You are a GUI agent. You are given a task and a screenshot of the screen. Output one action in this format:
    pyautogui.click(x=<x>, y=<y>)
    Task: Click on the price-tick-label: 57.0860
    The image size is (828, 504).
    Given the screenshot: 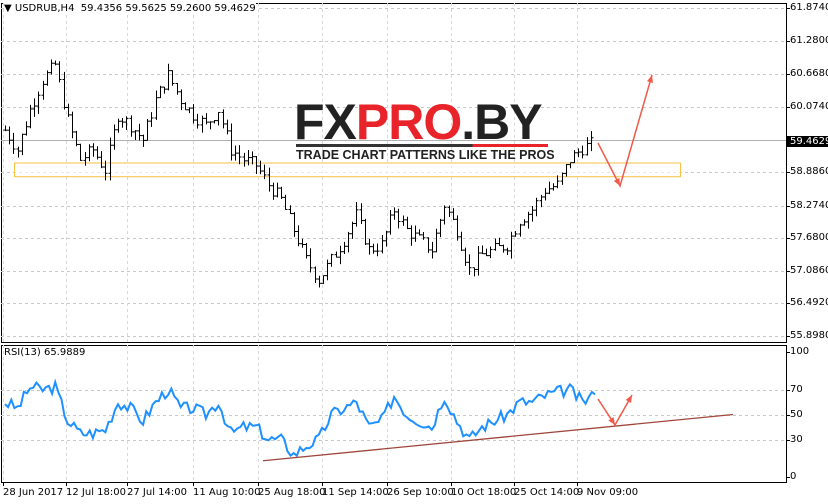 What is the action you would take?
    pyautogui.click(x=809, y=270)
    